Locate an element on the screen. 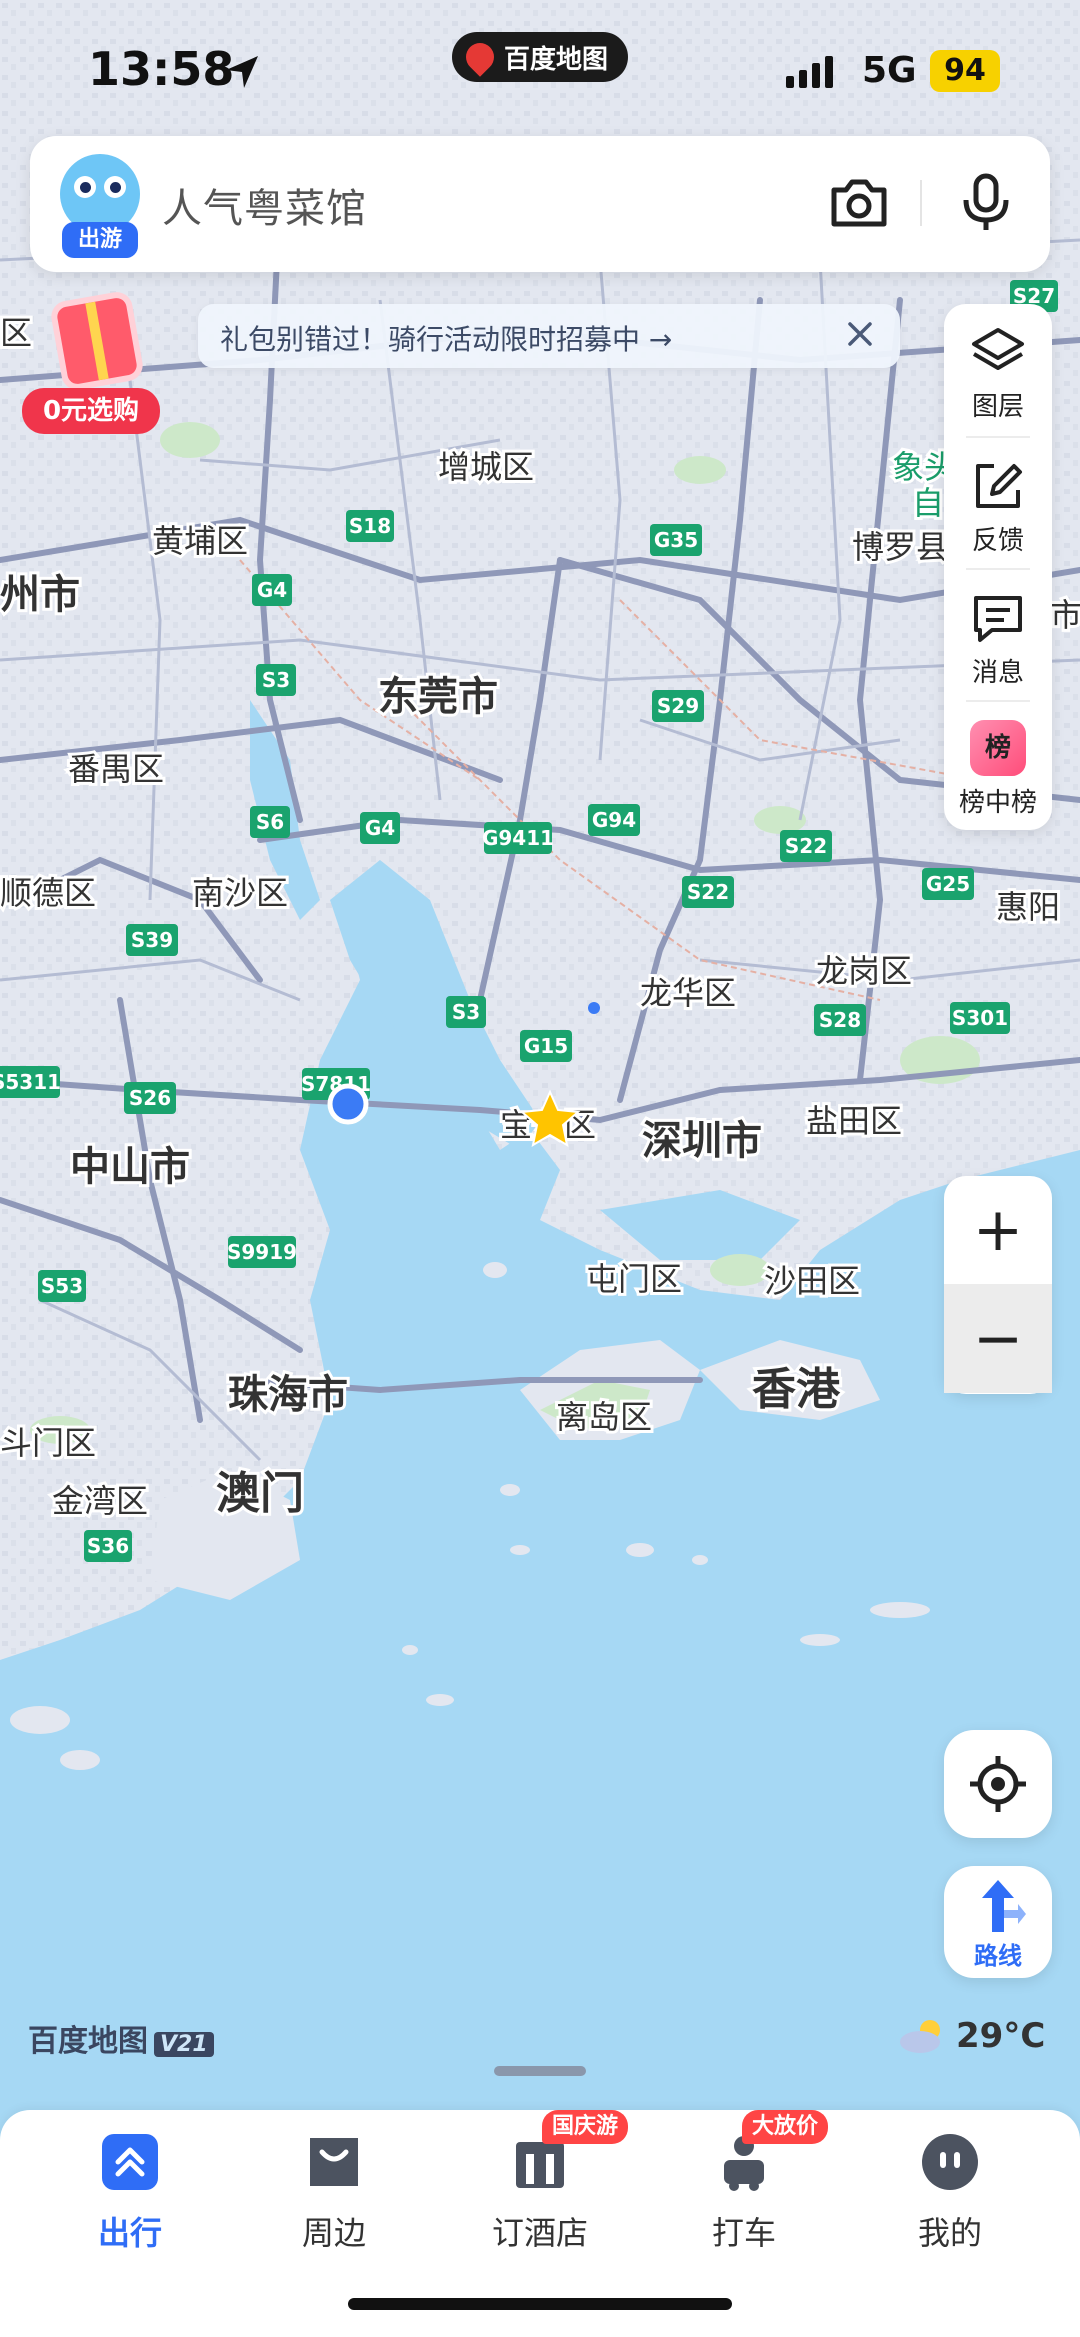 The height and width of the screenshot is (2337, 1080). place-label: 龙岗区 is located at coordinates (864, 971).